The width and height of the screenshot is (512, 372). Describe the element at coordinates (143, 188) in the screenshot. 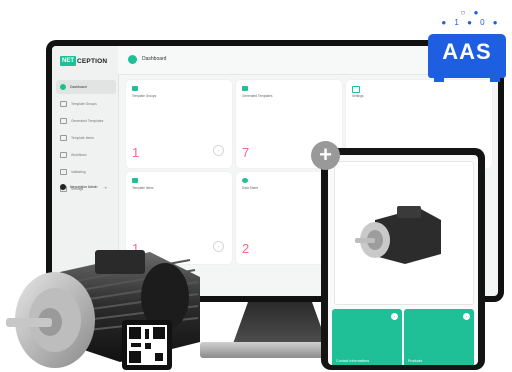

I see `card-title: Template Items` at that location.